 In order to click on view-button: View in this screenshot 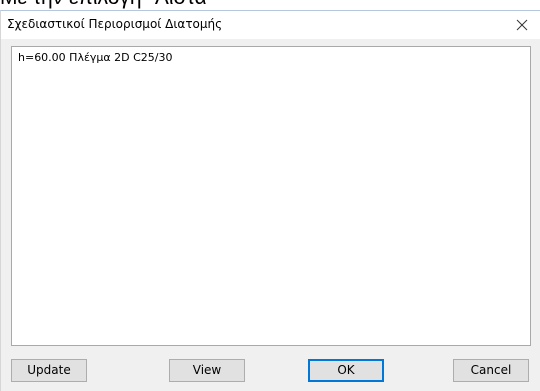, I will do `click(207, 370)`.